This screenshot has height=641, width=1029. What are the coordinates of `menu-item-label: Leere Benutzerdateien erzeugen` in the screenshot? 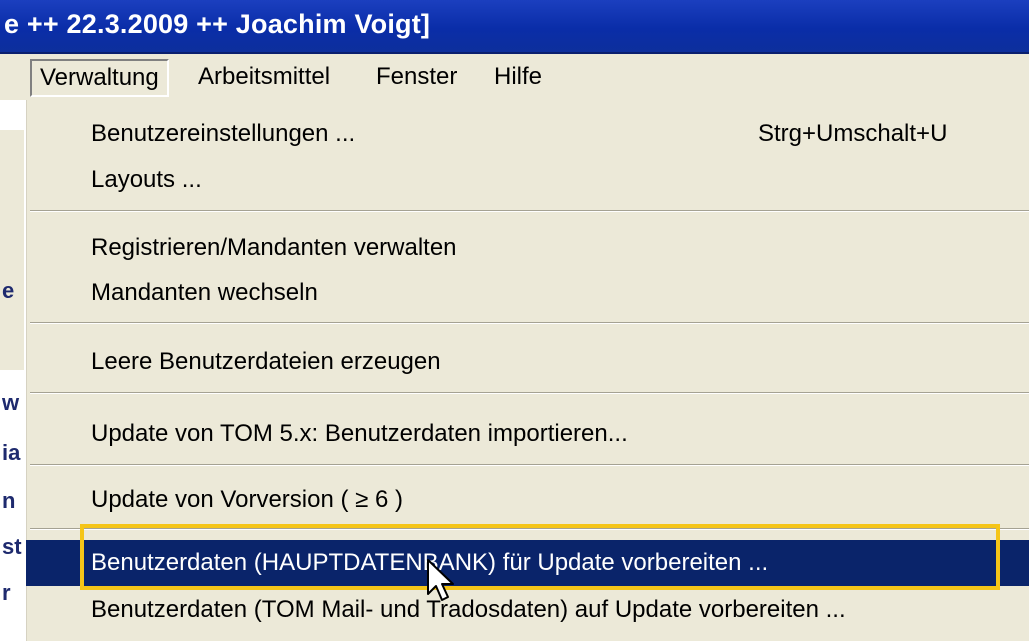 It's located at (266, 361).